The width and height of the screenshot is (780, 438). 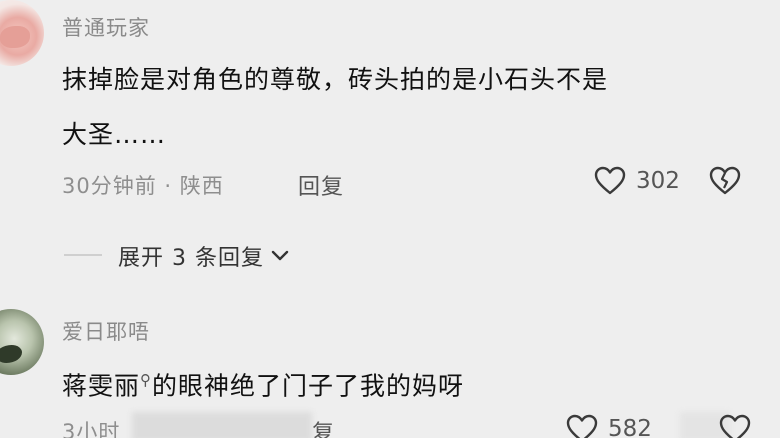 I want to click on reply-button: 复, so click(x=323, y=426).